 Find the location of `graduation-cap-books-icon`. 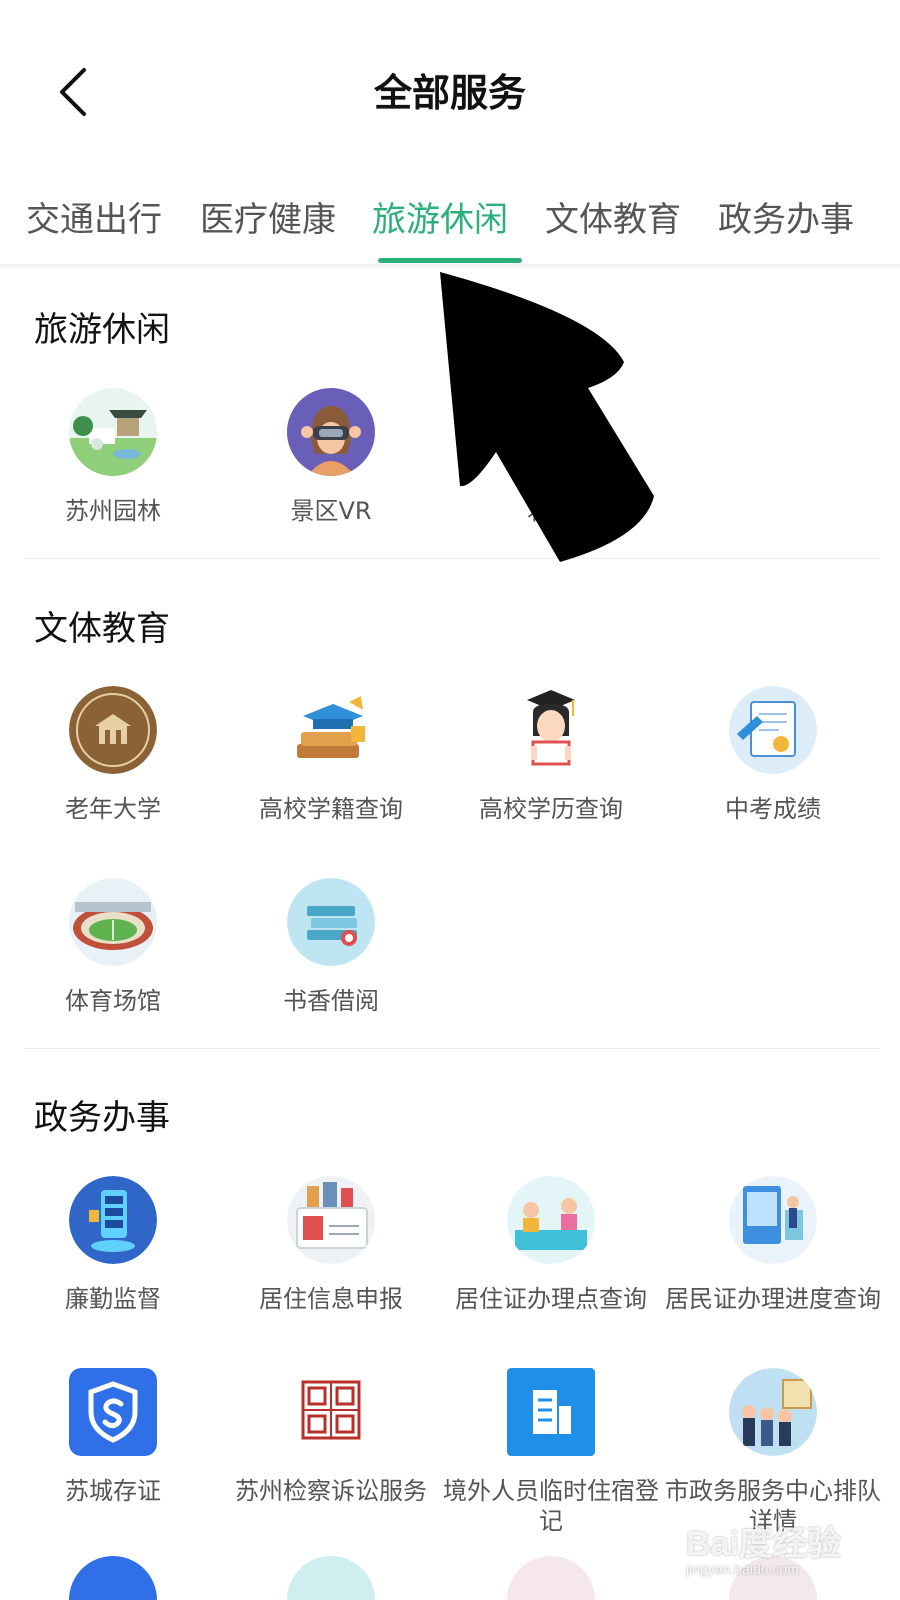

graduation-cap-books-icon is located at coordinates (331, 730).